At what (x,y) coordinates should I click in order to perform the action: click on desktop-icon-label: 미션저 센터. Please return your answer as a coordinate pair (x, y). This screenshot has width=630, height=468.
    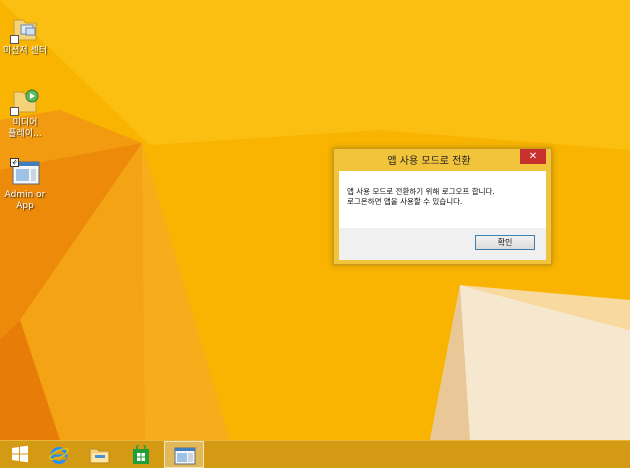
    Looking at the image, I should click on (25, 51).